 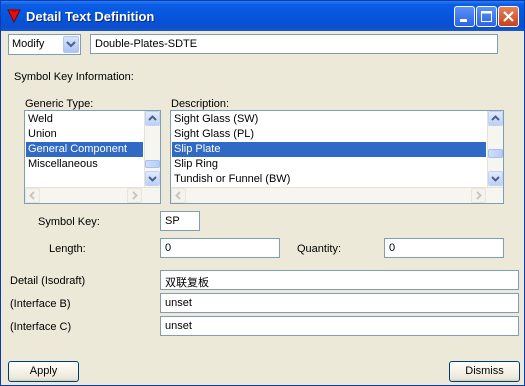 I want to click on maximize-icon, so click(x=486, y=16).